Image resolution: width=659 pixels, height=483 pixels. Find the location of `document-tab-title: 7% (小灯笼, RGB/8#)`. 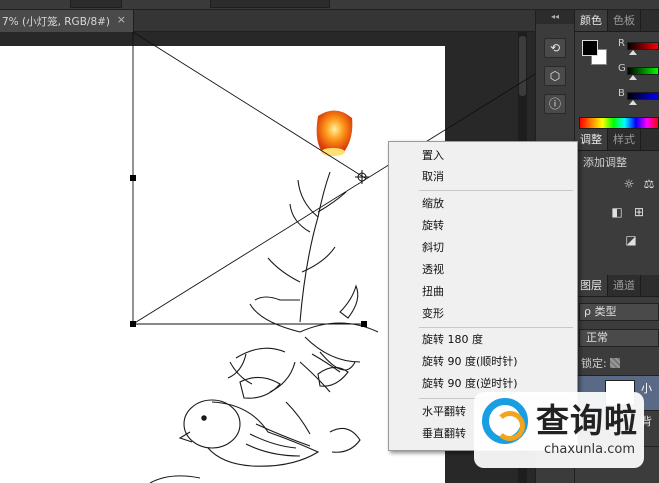

document-tab-title: 7% (小灯笼, RGB/8#) is located at coordinates (56, 21).